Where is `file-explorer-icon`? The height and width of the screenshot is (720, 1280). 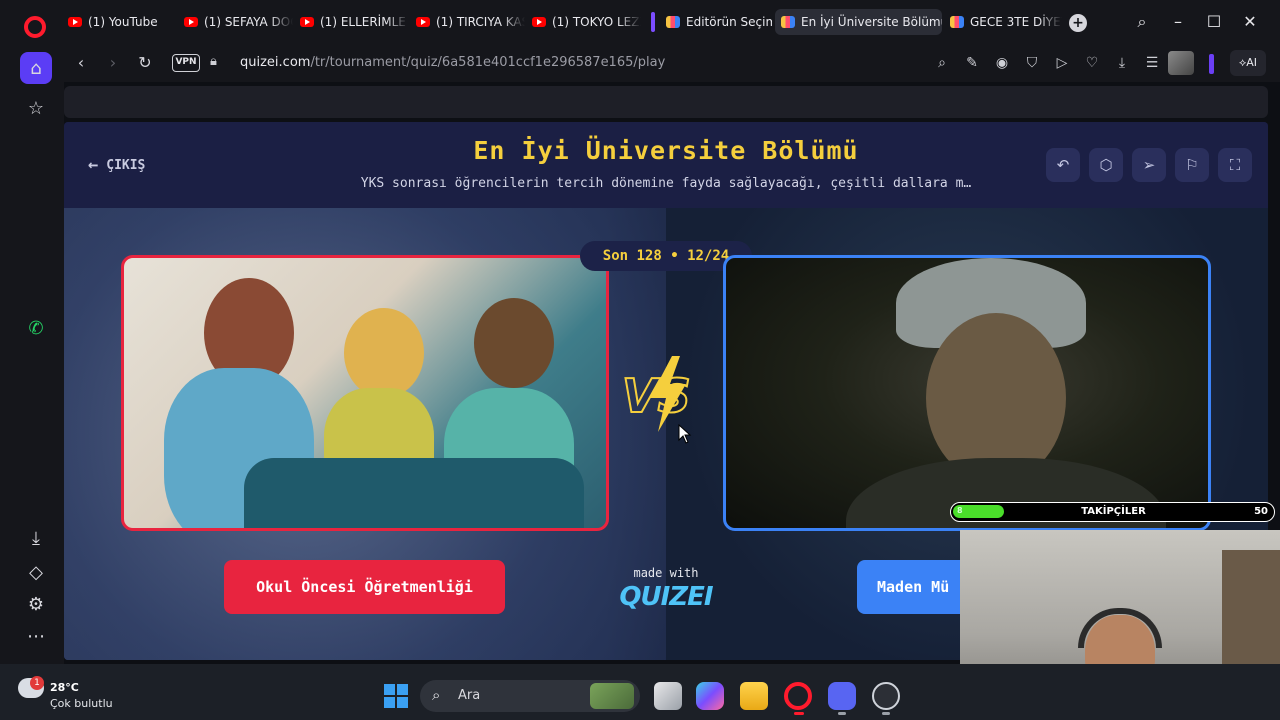
file-explorer-icon is located at coordinates (754, 696).